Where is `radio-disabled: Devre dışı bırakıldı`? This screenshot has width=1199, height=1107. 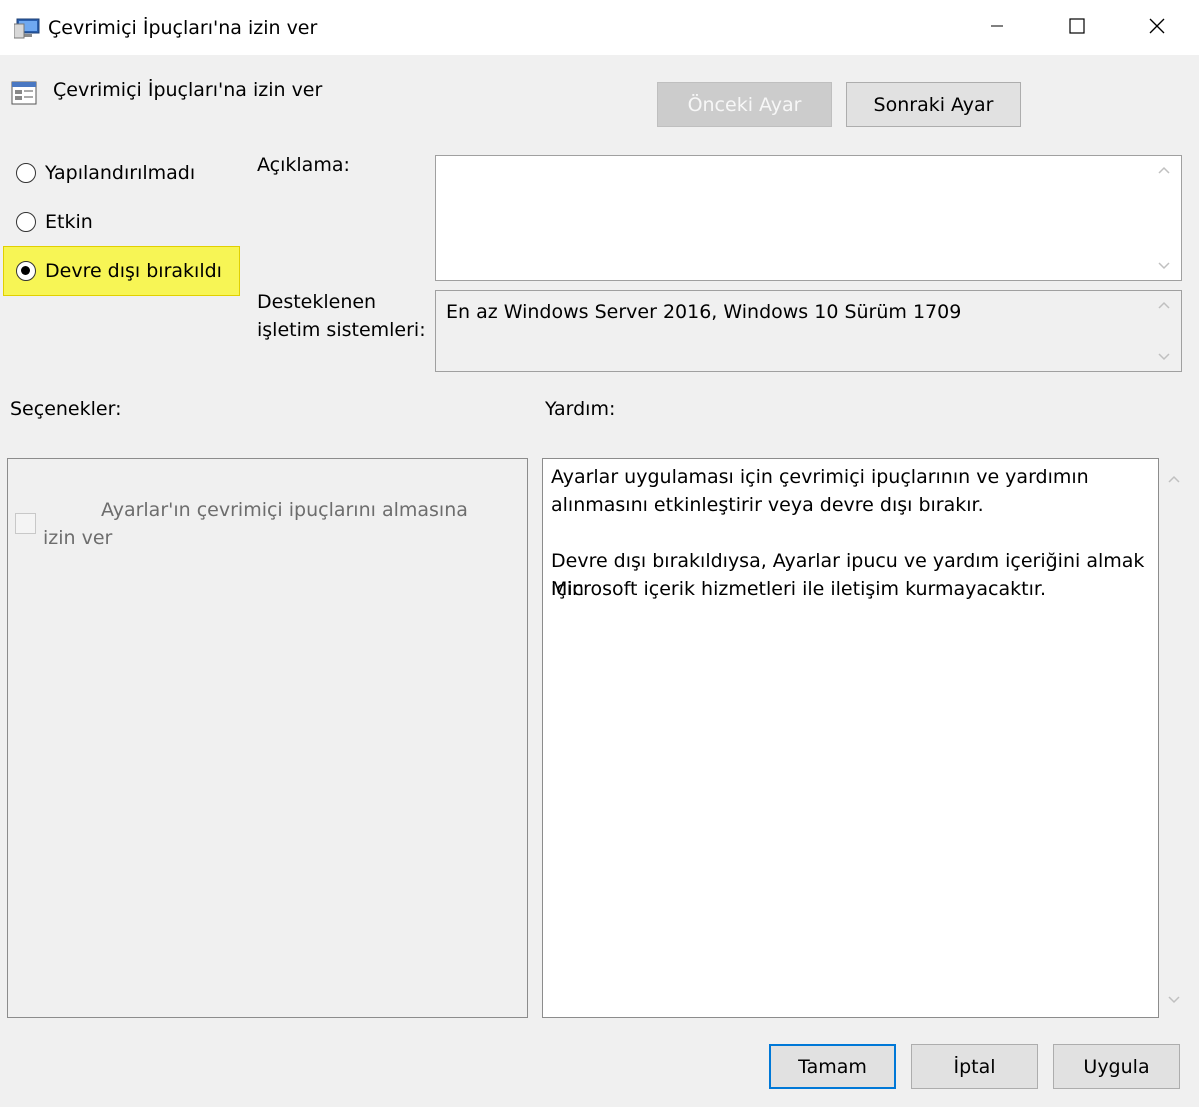 radio-disabled: Devre dışı bırakıldı is located at coordinates (119, 271).